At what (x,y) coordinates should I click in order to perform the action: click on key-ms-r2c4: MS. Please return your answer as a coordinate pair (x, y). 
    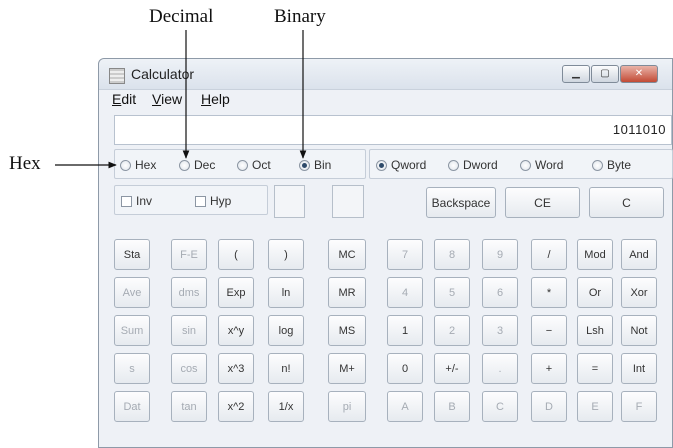
    Looking at the image, I should click on (347, 330).